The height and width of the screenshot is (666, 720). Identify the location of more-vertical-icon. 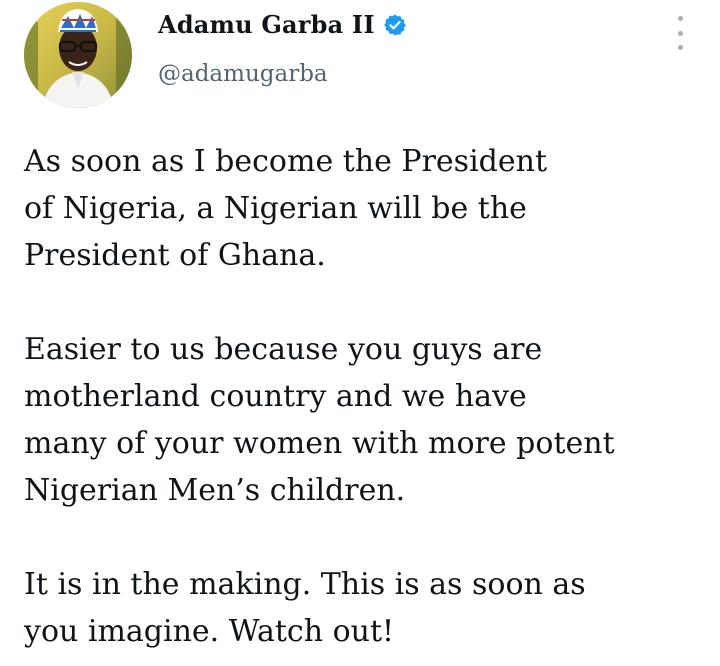
(680, 33).